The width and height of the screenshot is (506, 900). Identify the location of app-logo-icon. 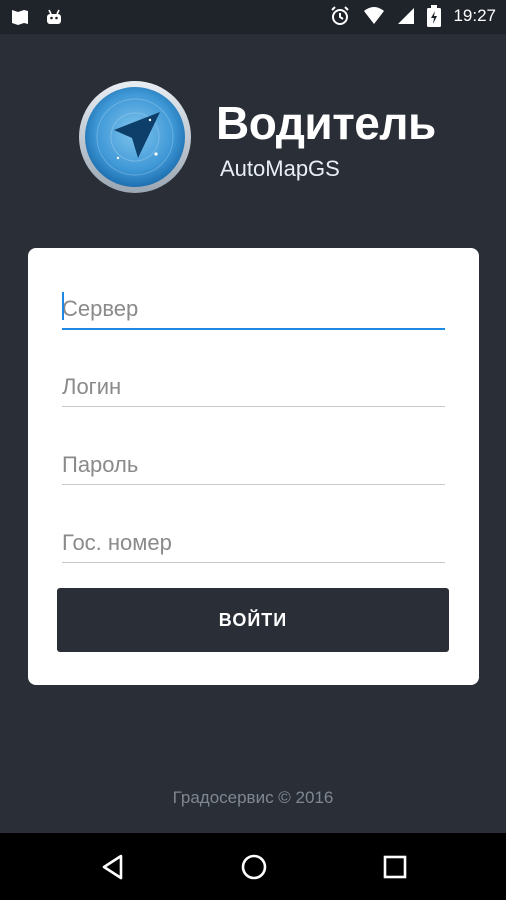
(135, 137).